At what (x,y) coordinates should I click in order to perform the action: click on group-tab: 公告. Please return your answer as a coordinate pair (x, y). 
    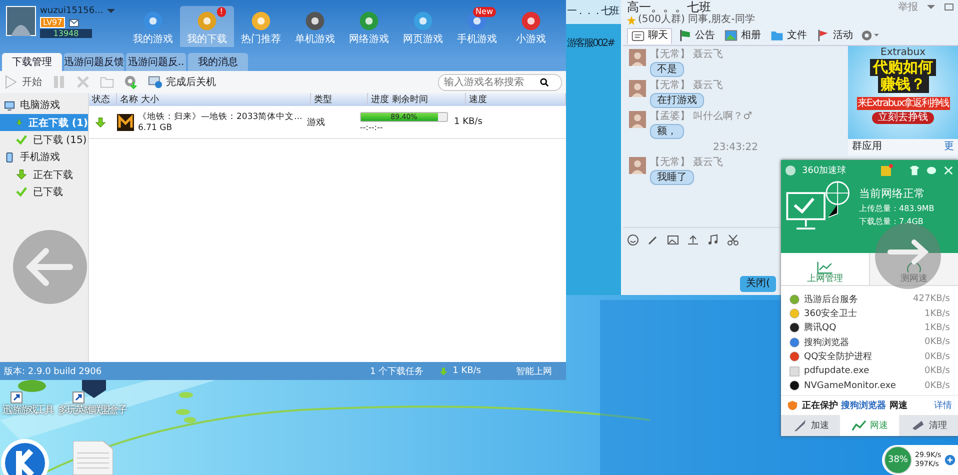
    Looking at the image, I should click on (696, 35).